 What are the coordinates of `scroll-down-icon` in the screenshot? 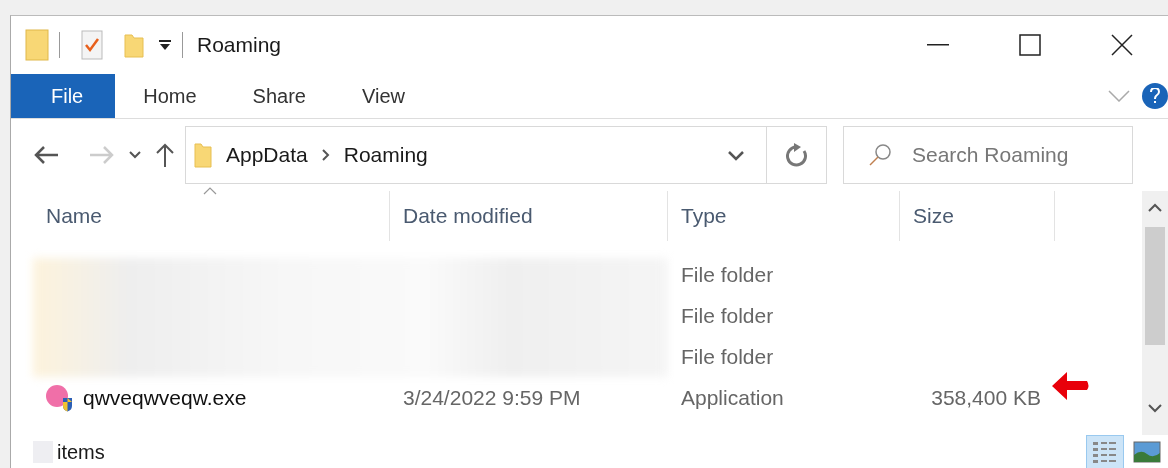 It's located at (1155, 408).